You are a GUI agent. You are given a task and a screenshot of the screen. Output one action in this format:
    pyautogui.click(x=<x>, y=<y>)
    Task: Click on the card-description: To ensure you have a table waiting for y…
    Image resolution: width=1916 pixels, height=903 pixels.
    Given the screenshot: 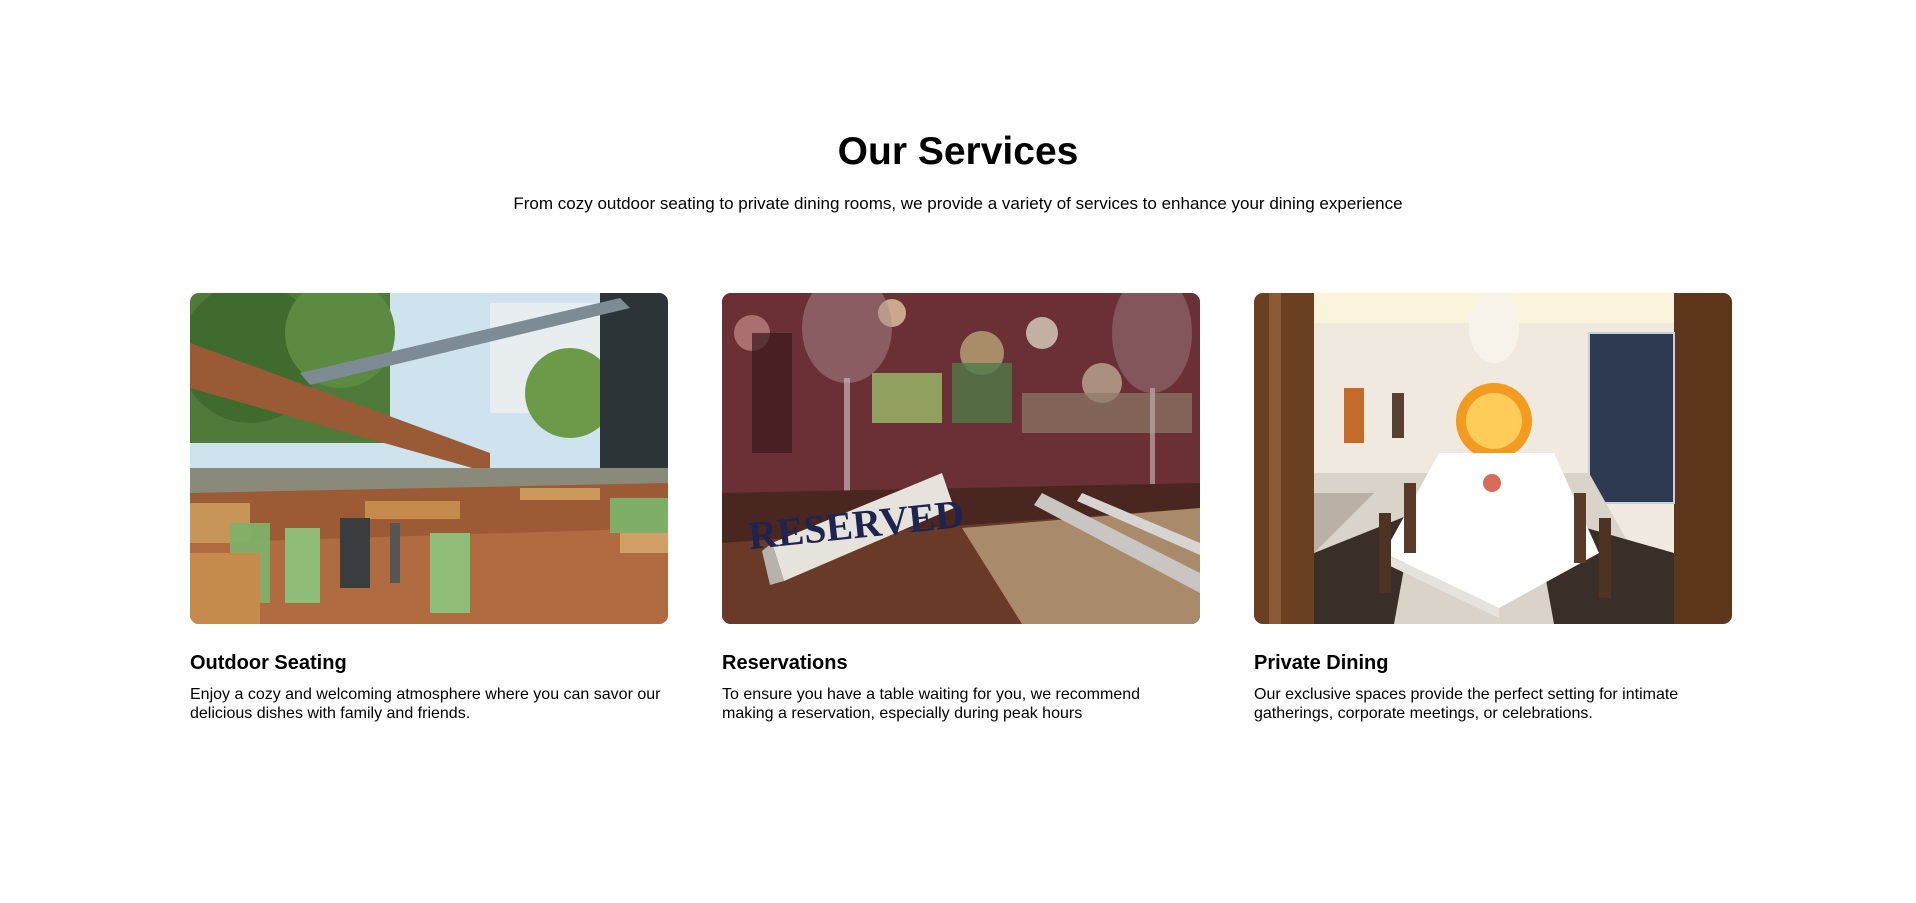 What is the action you would take?
    pyautogui.click(x=931, y=704)
    